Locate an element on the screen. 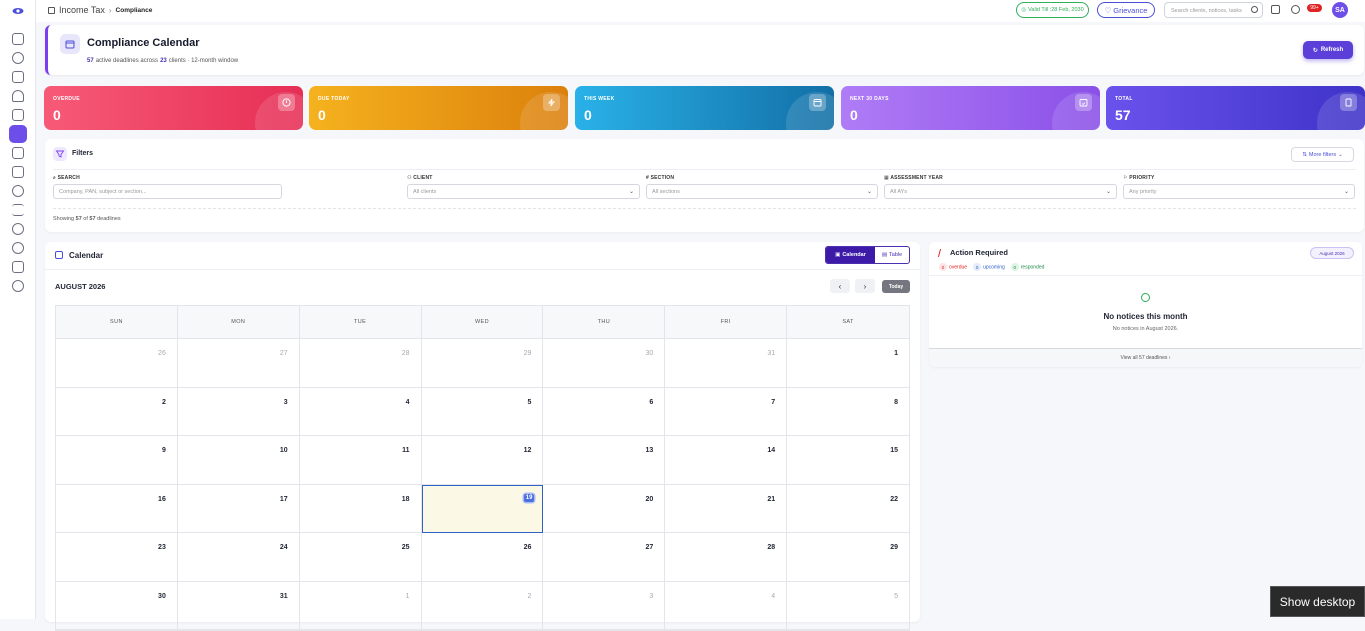  sidebar-settings-icon is located at coordinates (18, 286).